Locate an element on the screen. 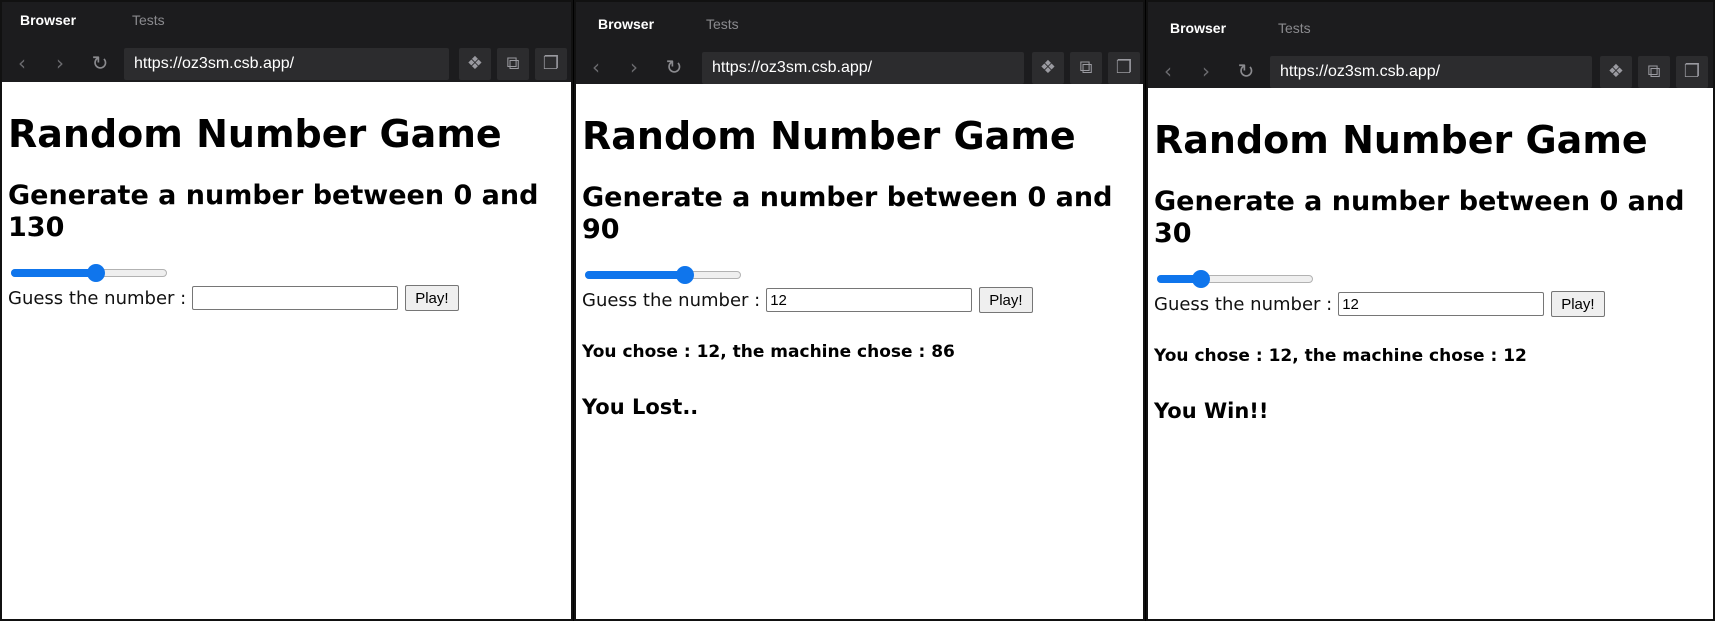 The width and height of the screenshot is (1715, 621). result-text: You chose : 12, the machine chose : 86 is located at coordinates (768, 352).